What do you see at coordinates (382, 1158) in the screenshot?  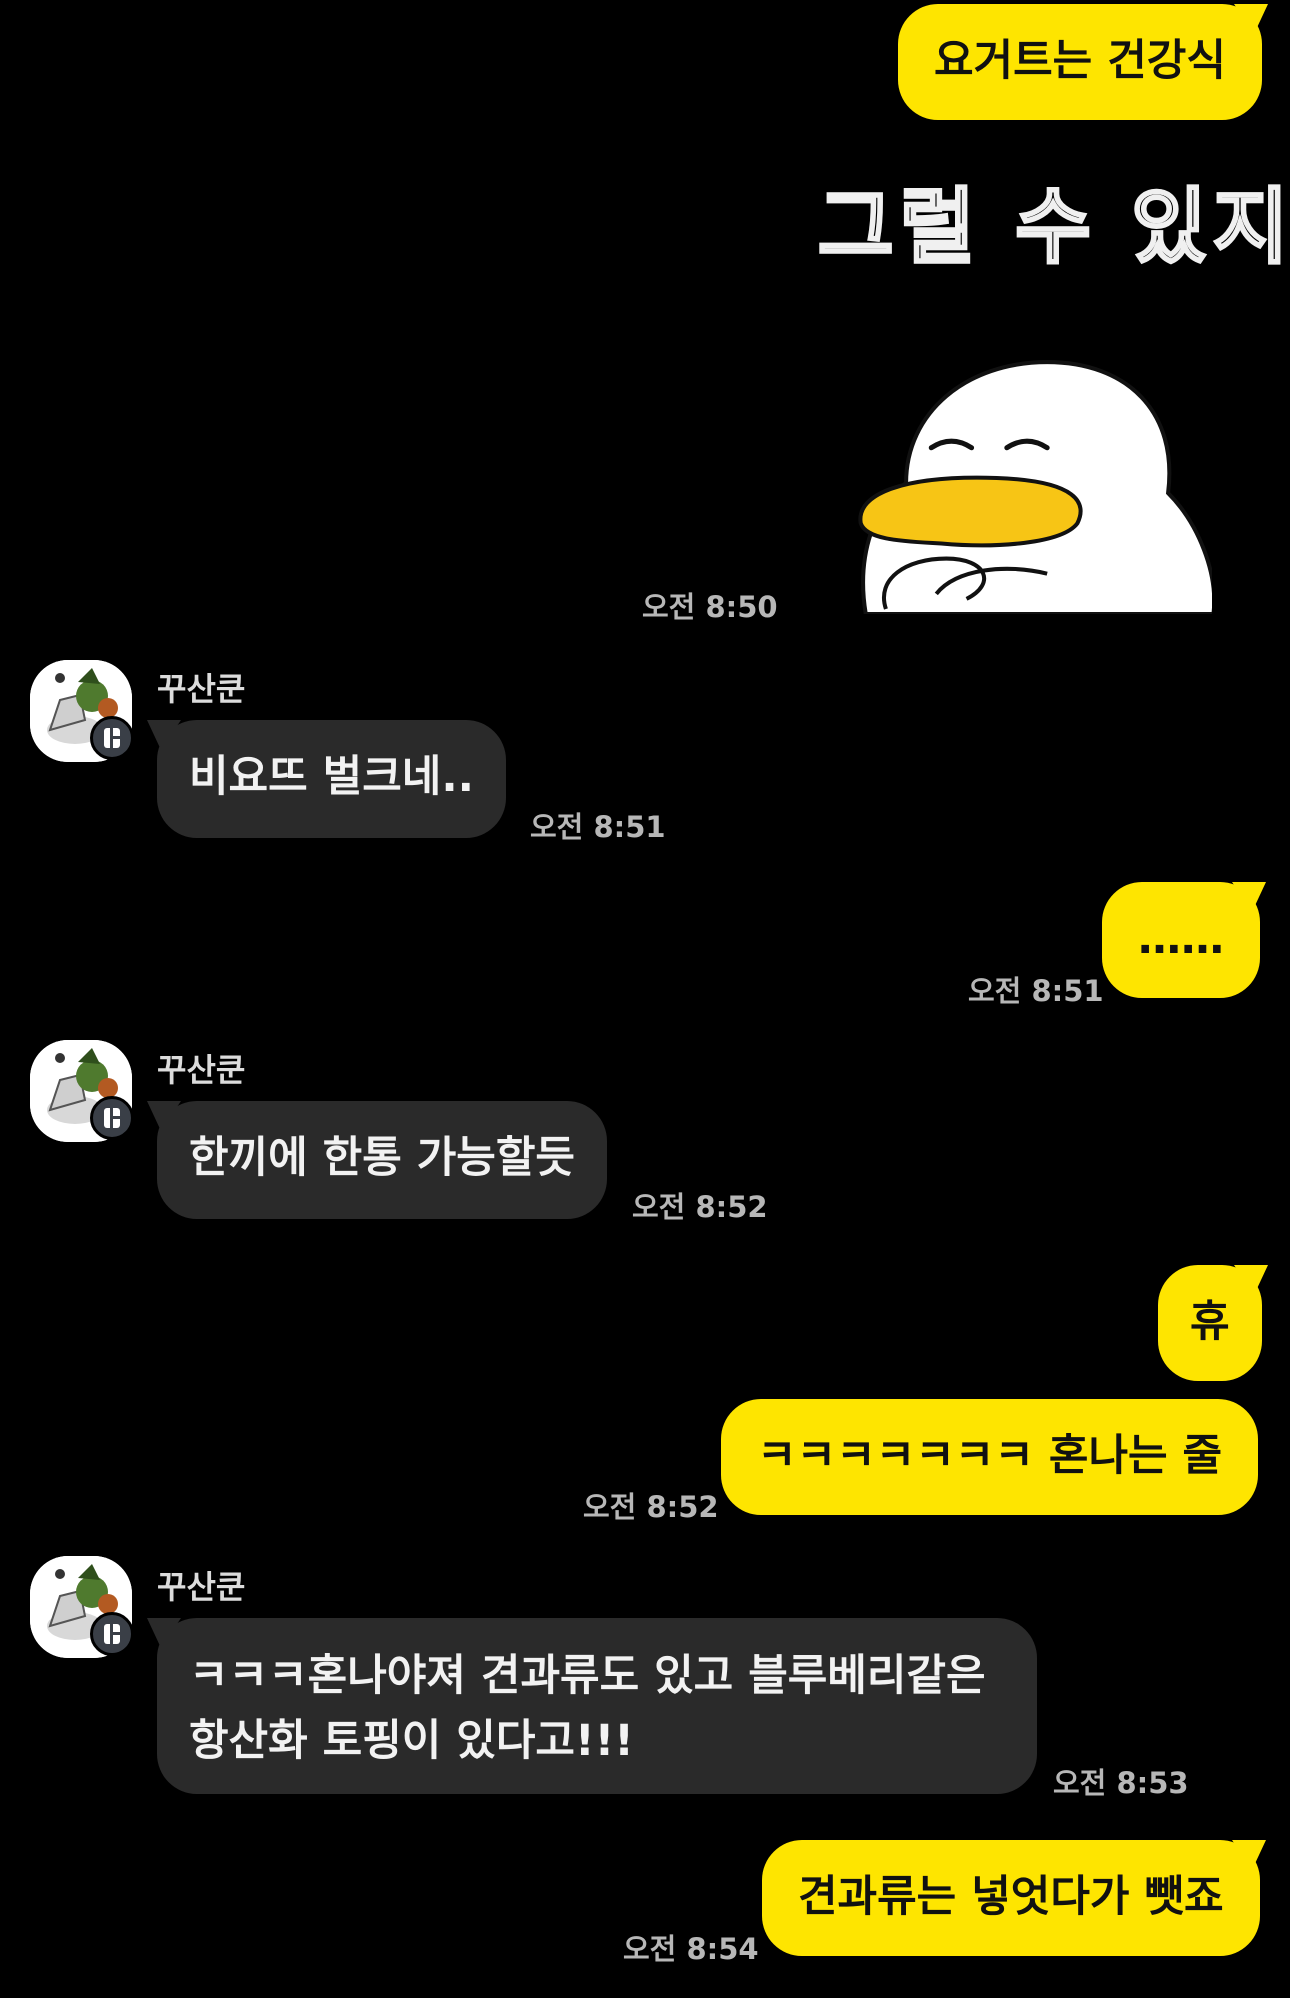 I see `message-text: 한끼에 한통 가능할듯` at bounding box center [382, 1158].